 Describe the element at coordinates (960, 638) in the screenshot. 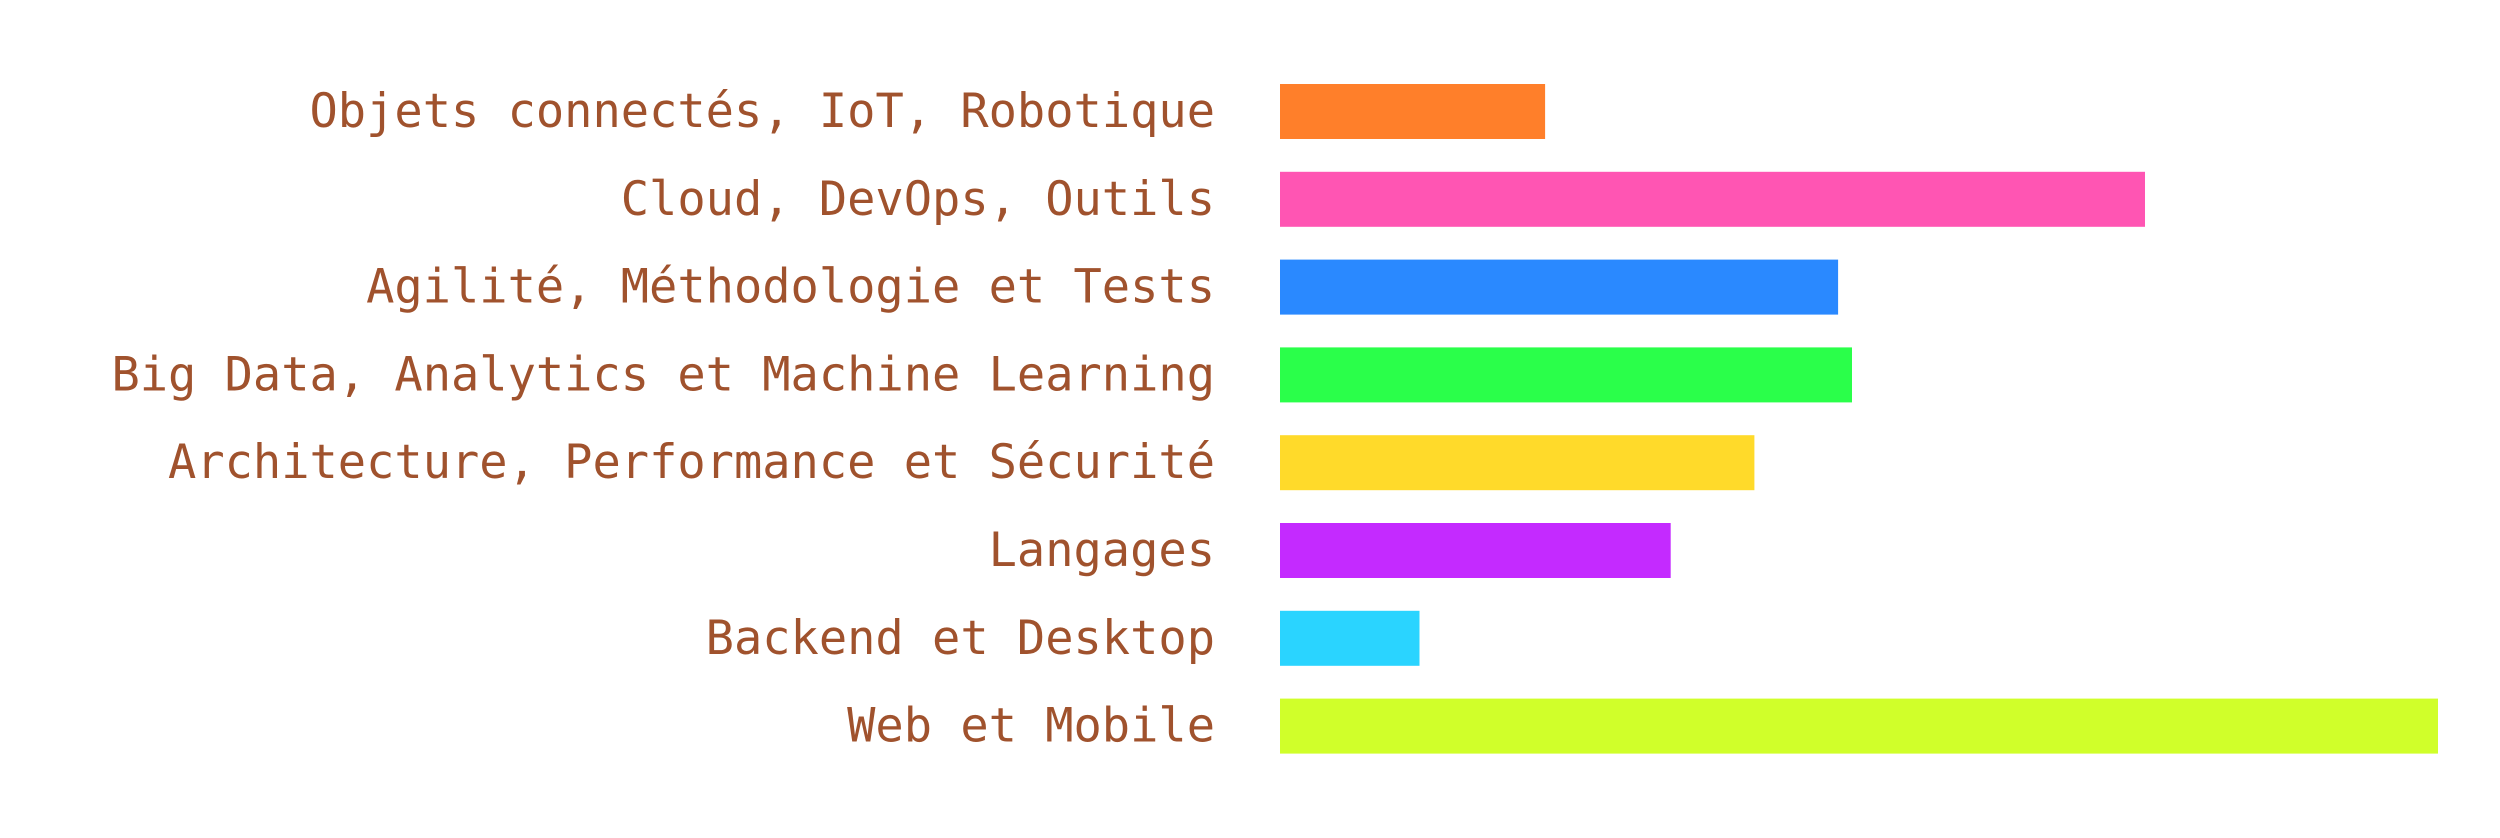

I see `category-label-6: Backend et Desktop` at that location.